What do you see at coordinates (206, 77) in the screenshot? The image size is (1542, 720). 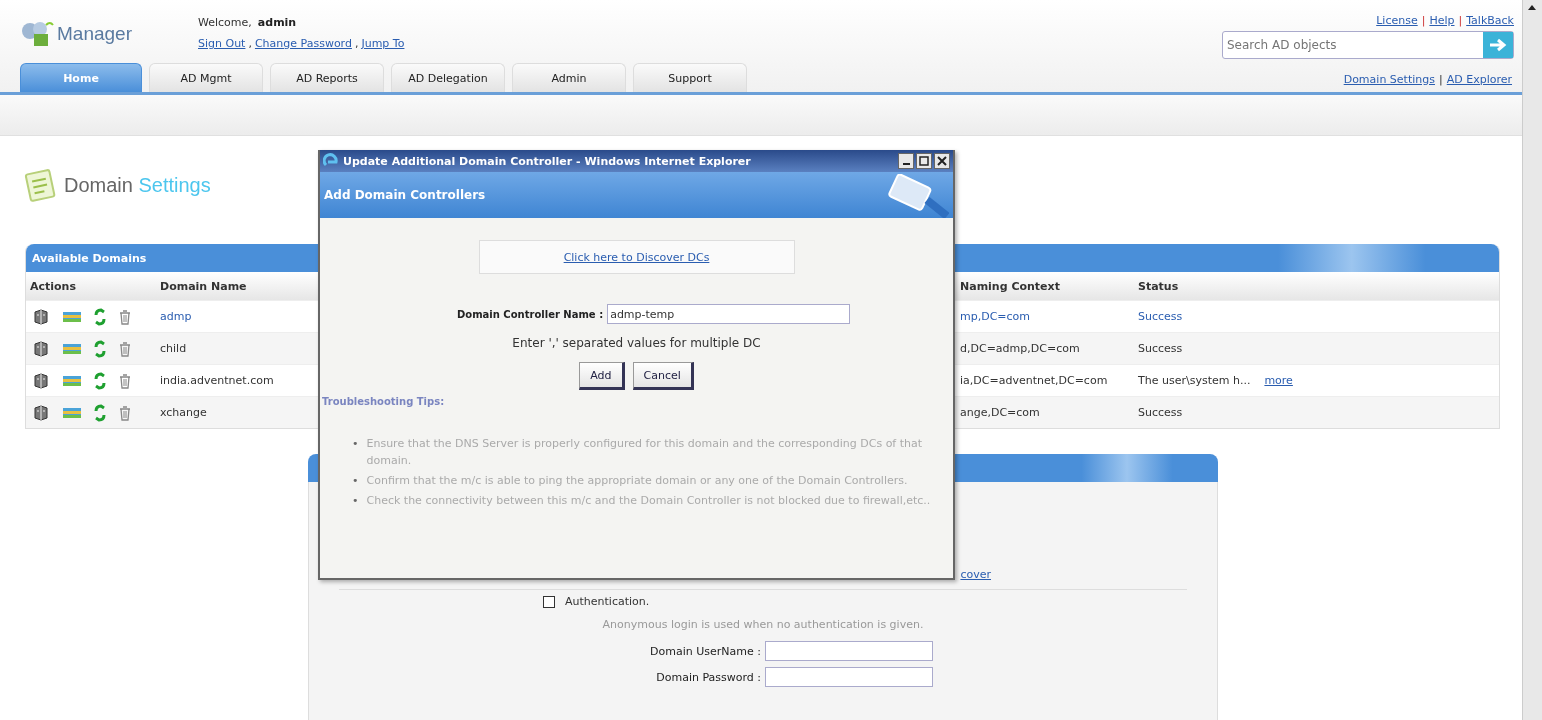 I see `nav-tab: AD Mgmt` at bounding box center [206, 77].